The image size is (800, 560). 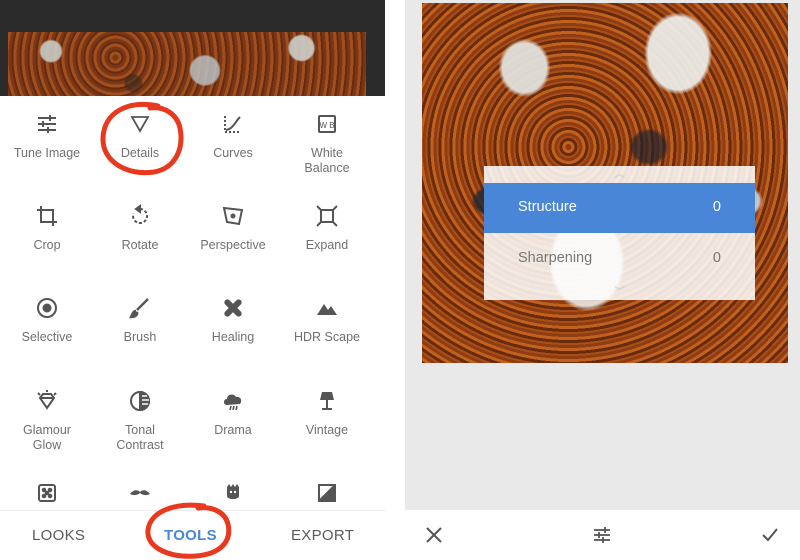 I want to click on rotate-icon, so click(x=140, y=216).